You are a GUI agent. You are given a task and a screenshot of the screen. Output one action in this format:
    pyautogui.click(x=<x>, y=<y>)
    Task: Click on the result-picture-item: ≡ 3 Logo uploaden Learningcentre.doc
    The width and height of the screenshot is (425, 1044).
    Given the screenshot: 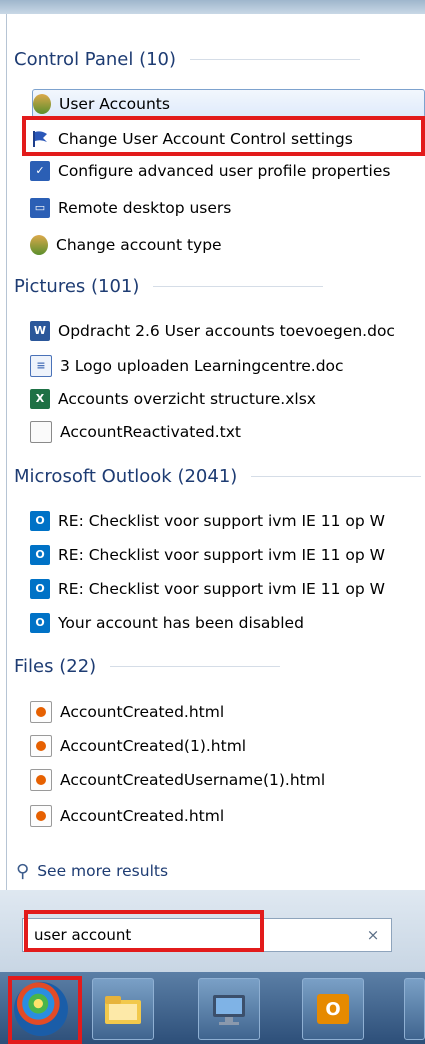 What is the action you would take?
    pyautogui.click(x=227, y=365)
    